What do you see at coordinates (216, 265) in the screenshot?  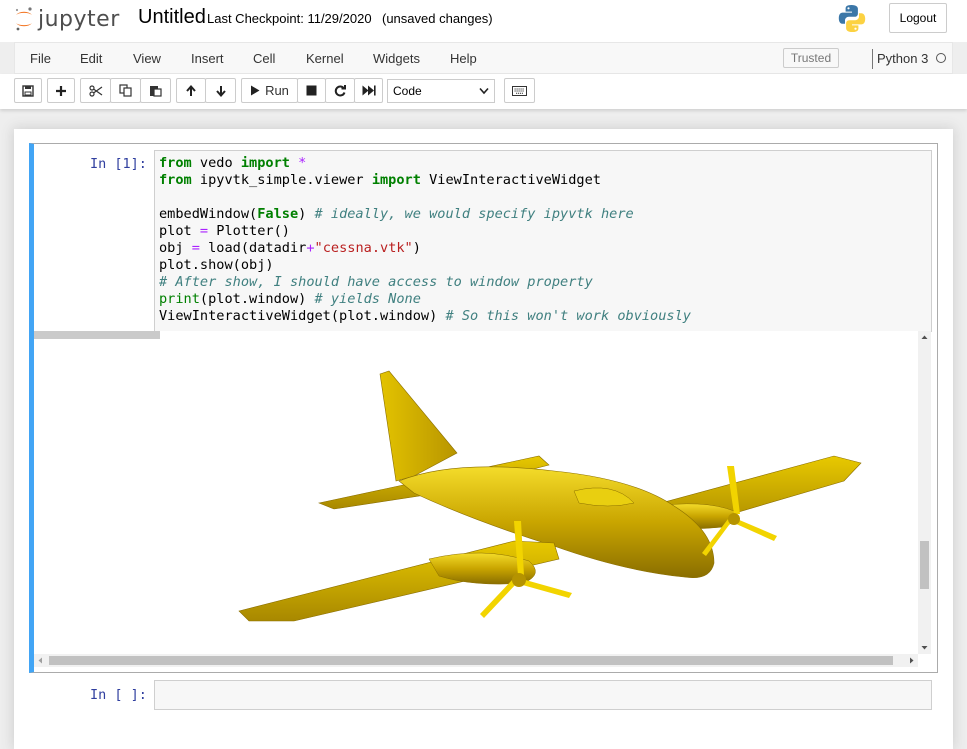 I see `code-line-7: plot.show(obj)` at bounding box center [216, 265].